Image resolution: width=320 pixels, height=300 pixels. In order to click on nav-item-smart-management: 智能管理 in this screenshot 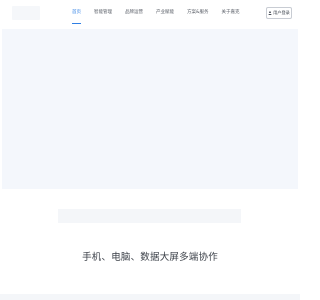, I will do `click(103, 13)`.